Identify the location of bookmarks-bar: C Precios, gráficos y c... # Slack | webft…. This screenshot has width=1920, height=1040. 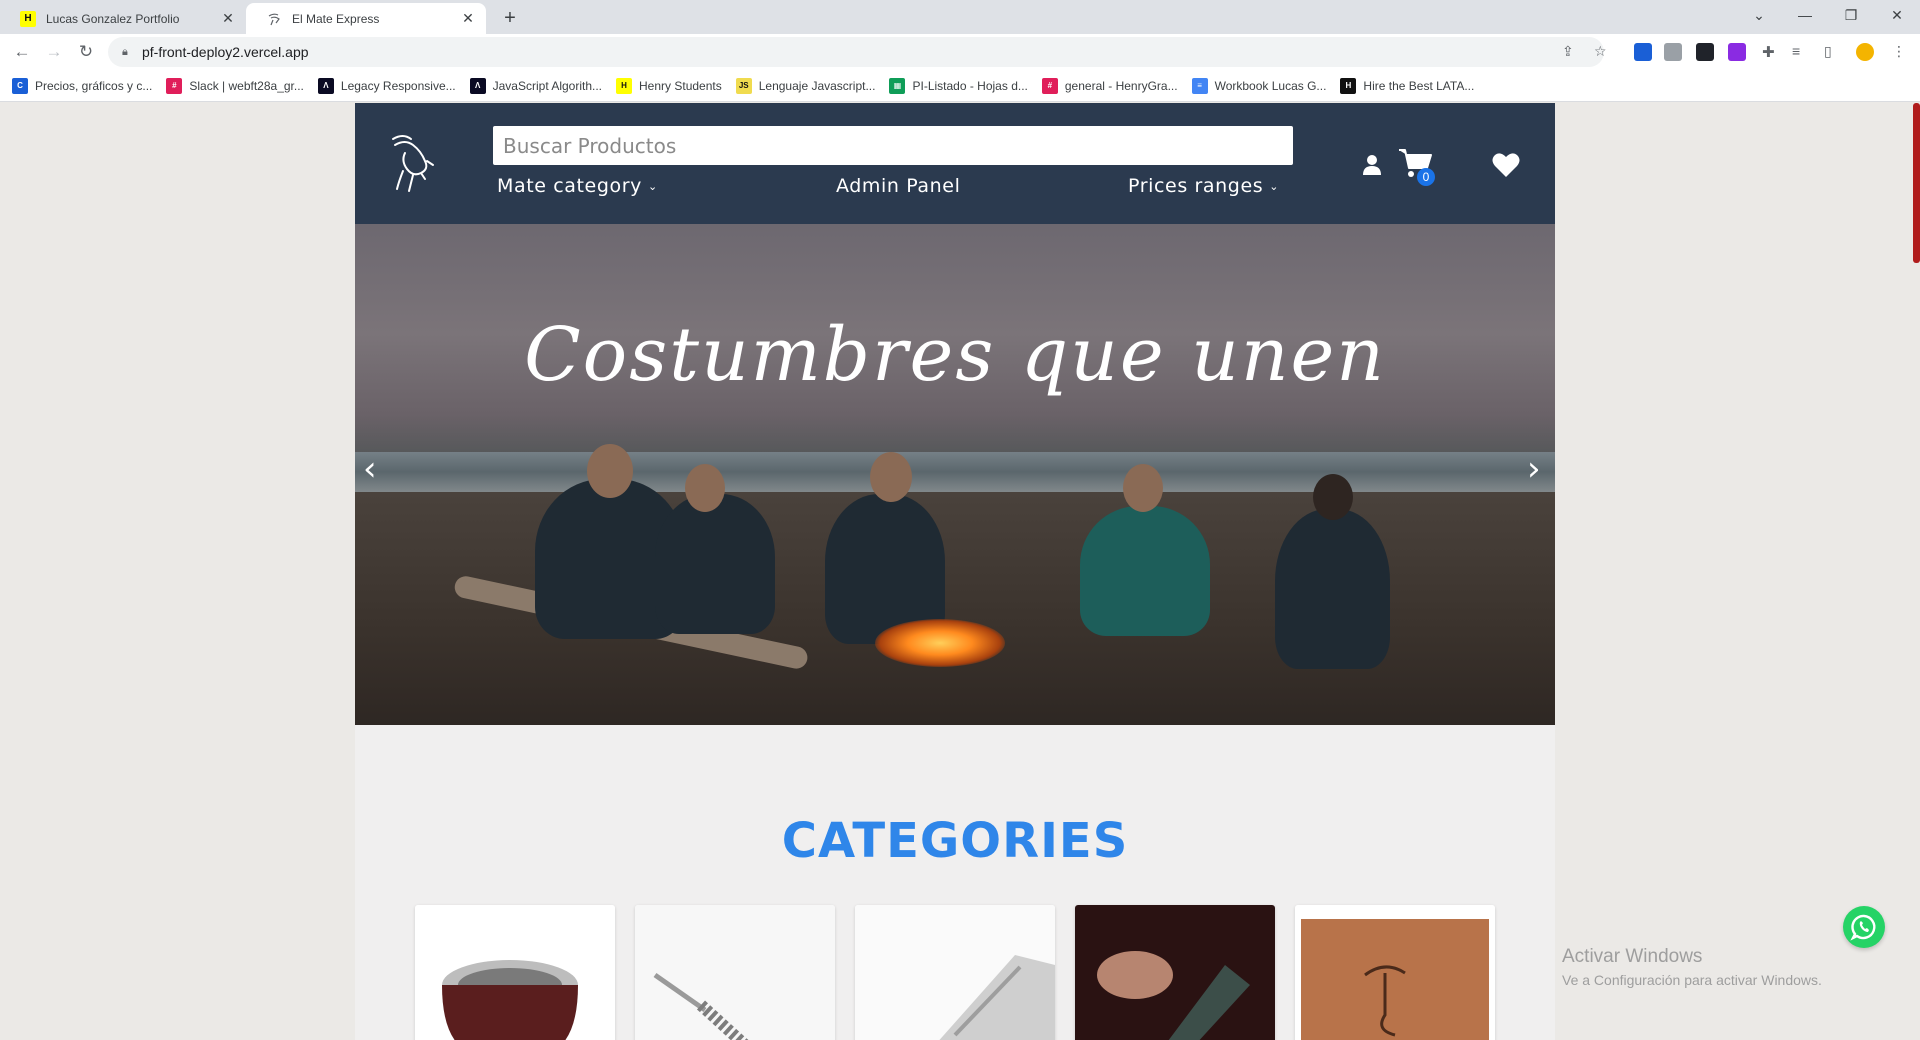
(960, 86).